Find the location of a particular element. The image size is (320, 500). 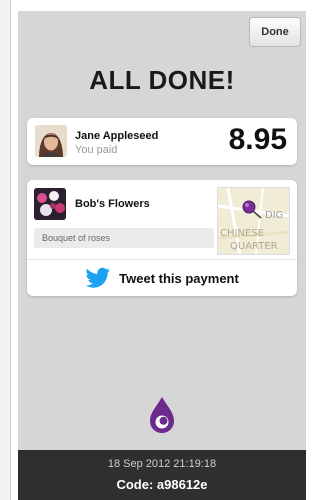

flowers-image is located at coordinates (50, 204).